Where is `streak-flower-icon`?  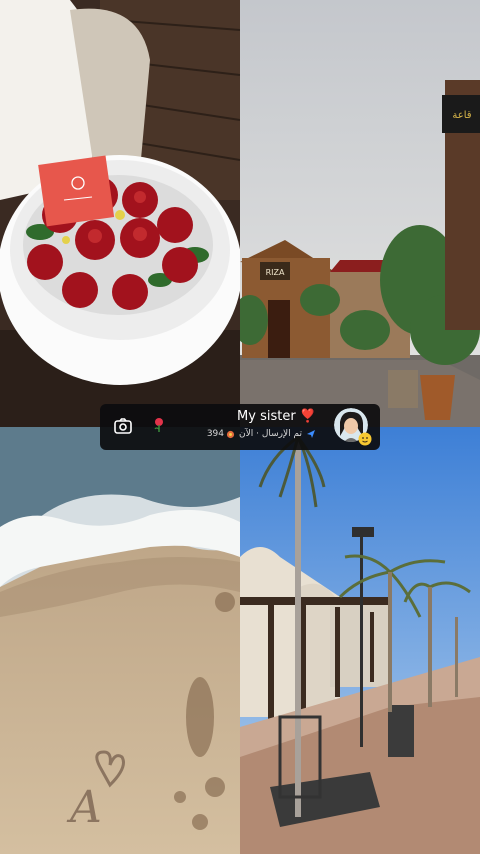 streak-flower-icon is located at coordinates (230, 434).